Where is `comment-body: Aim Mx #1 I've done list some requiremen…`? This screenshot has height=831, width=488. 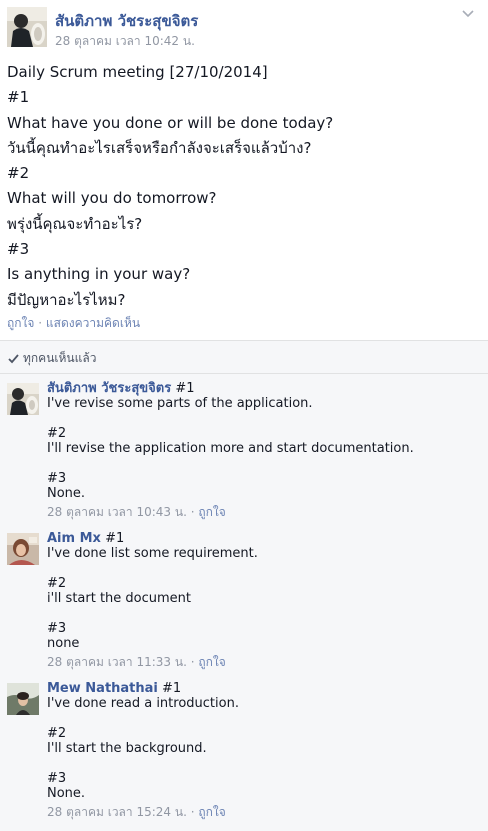 comment-body: Aim Mx #1 I've done list some requiremen… is located at coordinates (262, 600).